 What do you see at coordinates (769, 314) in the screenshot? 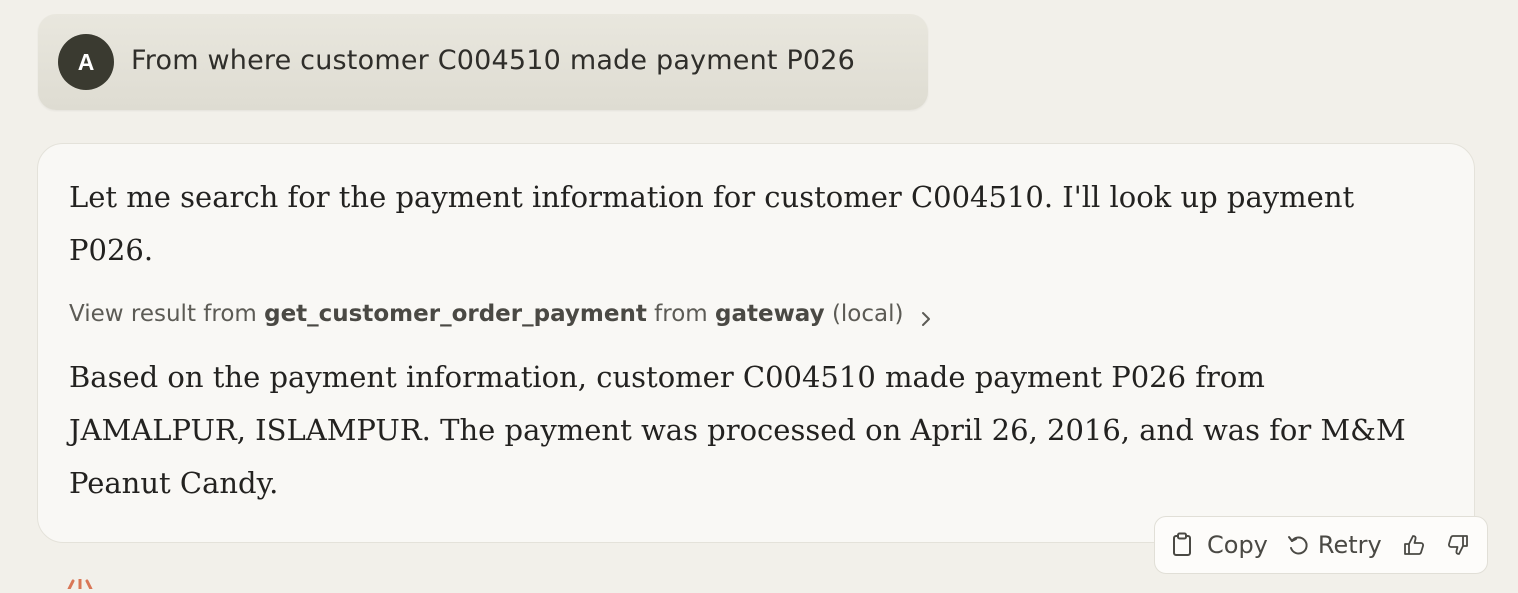
I see `server-name: gateway` at bounding box center [769, 314].